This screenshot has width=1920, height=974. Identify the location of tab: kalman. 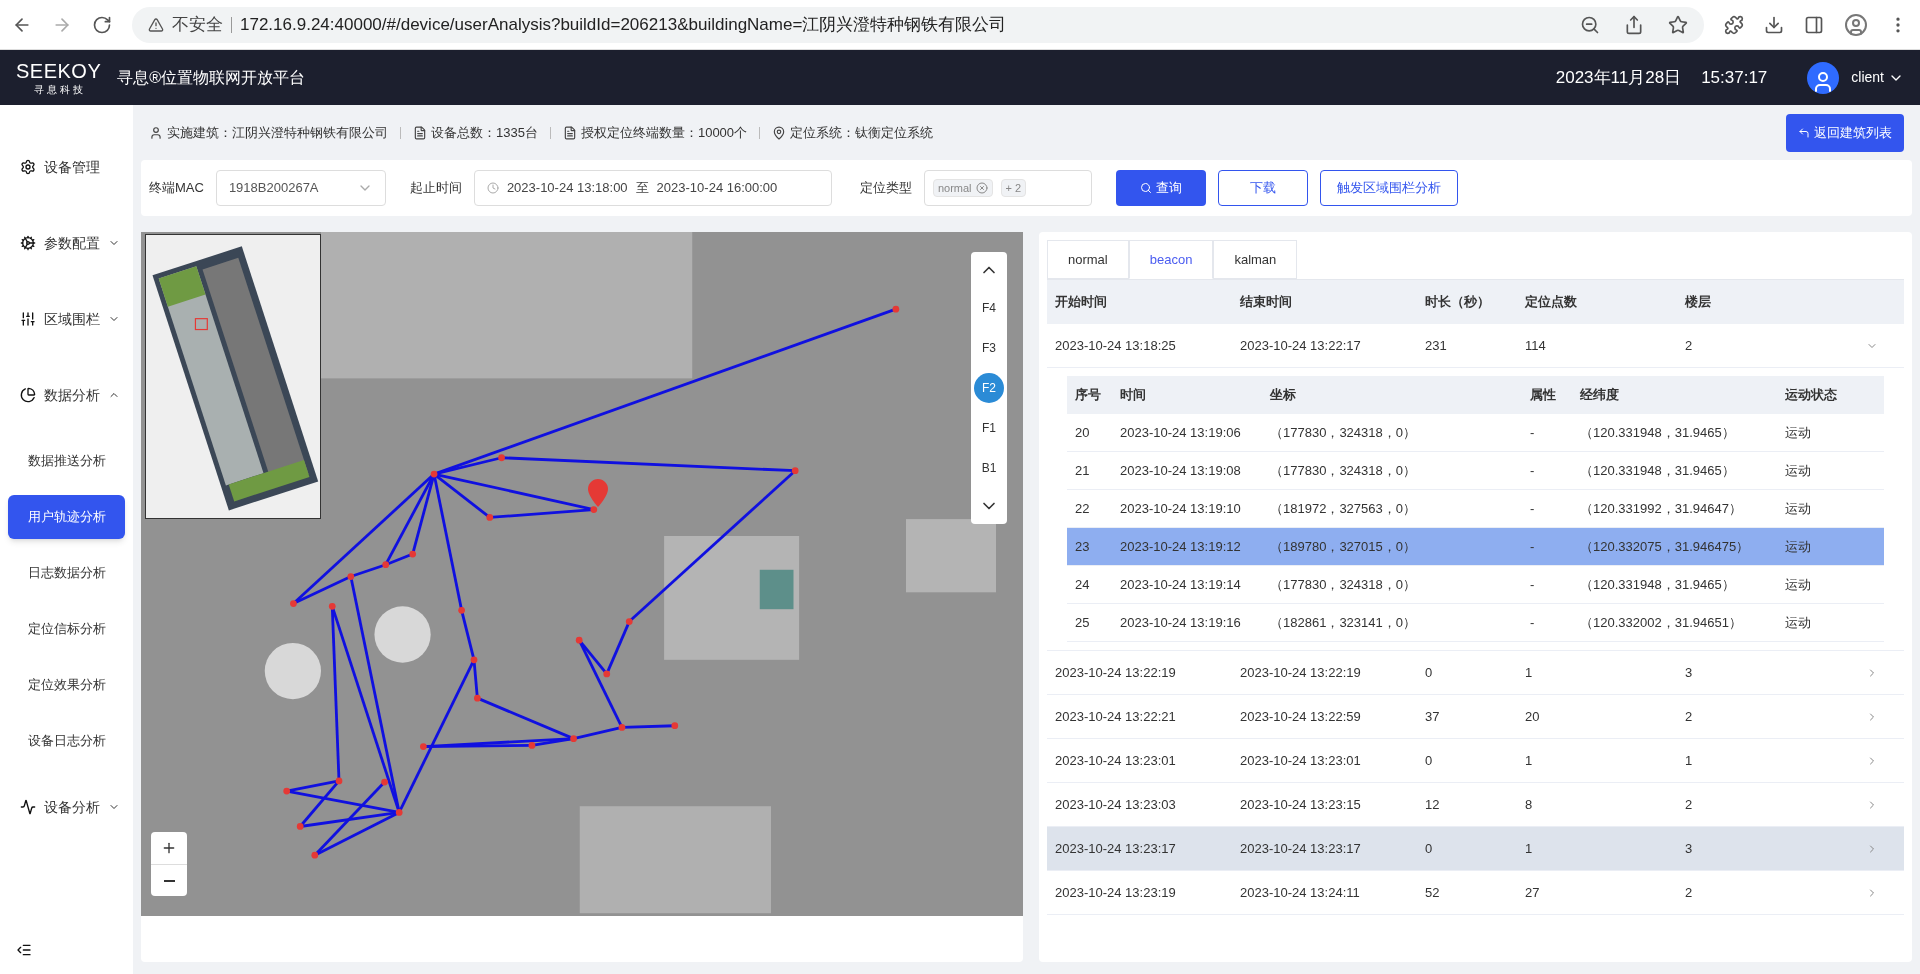
(1255, 259).